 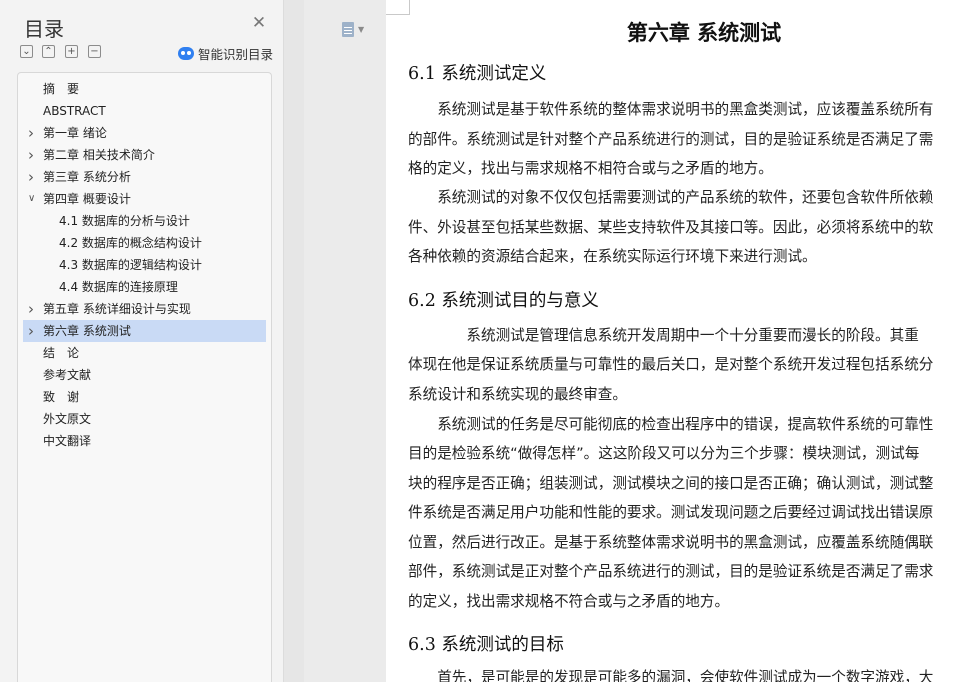 What do you see at coordinates (612, 256) in the screenshot?
I see `paragraph-line: 各种依赖的资源结合起来，在系统实际运行环境下来进行测试。` at bounding box center [612, 256].